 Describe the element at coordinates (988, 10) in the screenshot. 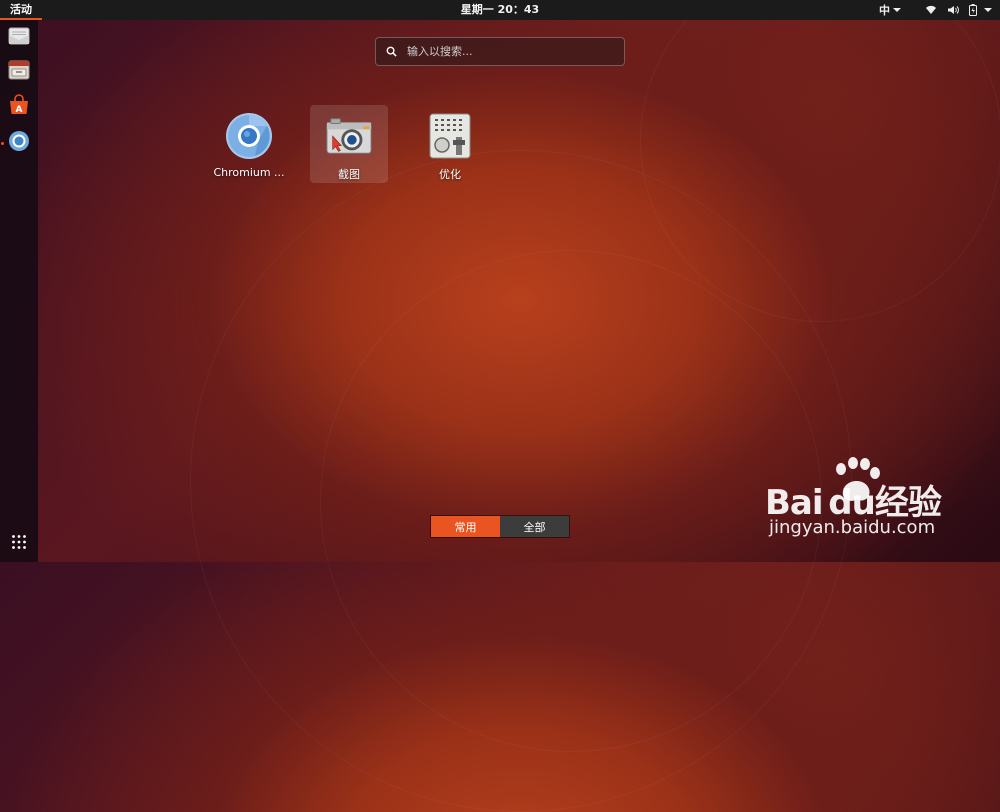

I see `system-menu-chevron-icon` at that location.